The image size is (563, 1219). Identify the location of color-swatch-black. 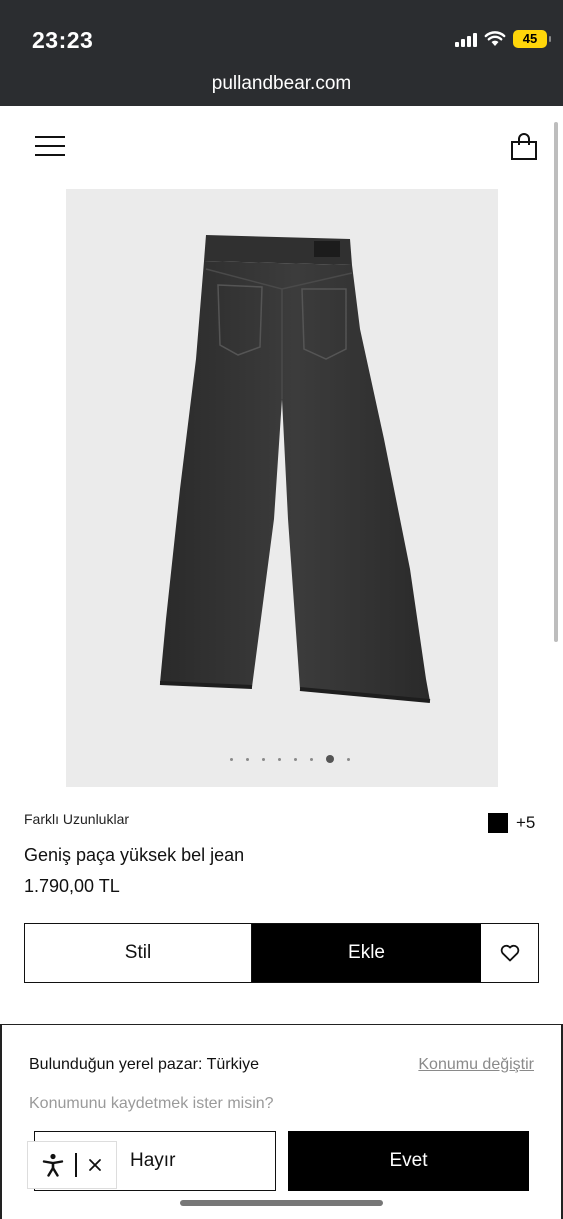
(498, 823).